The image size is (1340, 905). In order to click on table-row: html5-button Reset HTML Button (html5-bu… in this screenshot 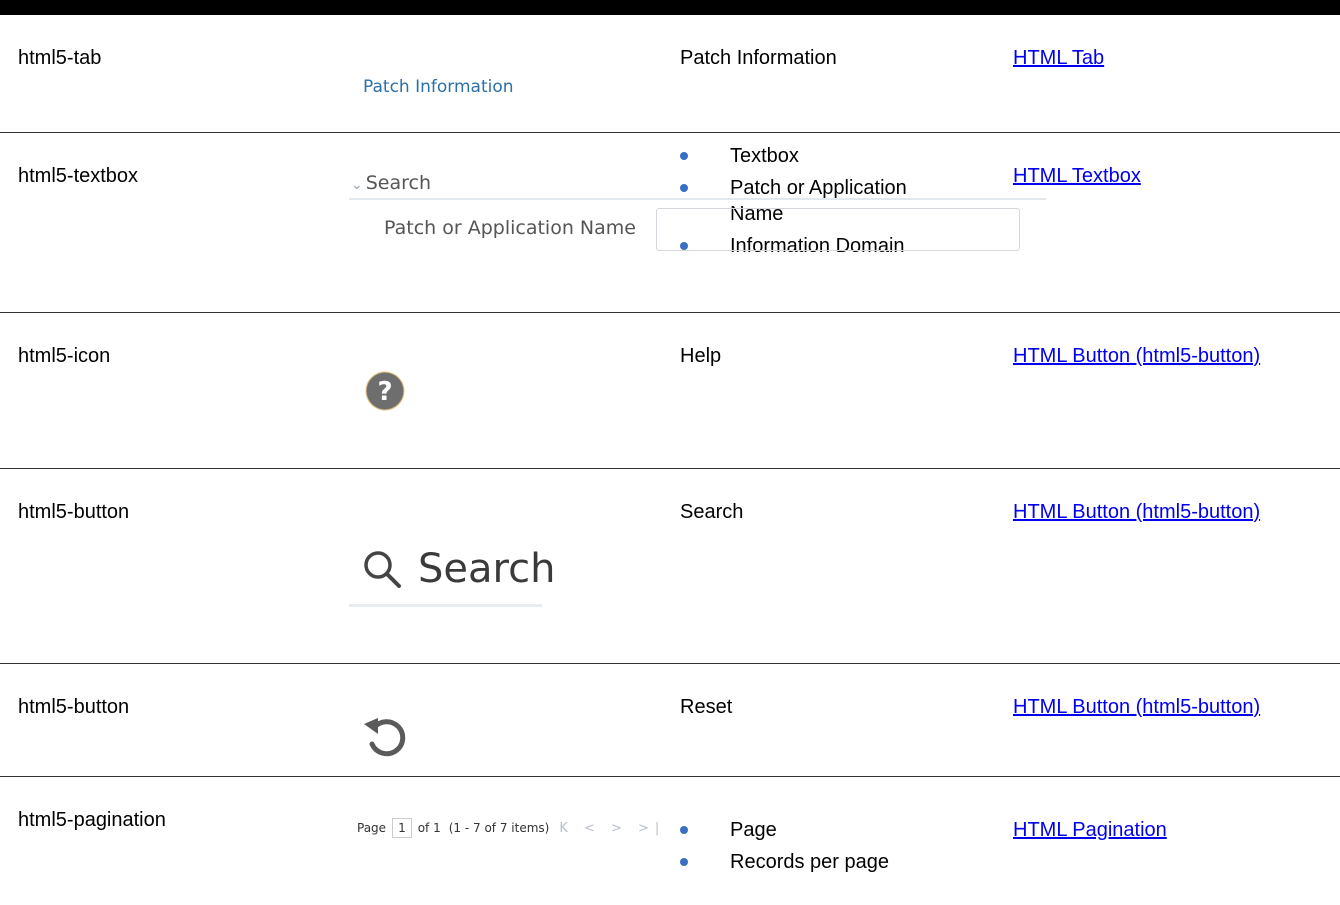, I will do `click(670, 720)`.